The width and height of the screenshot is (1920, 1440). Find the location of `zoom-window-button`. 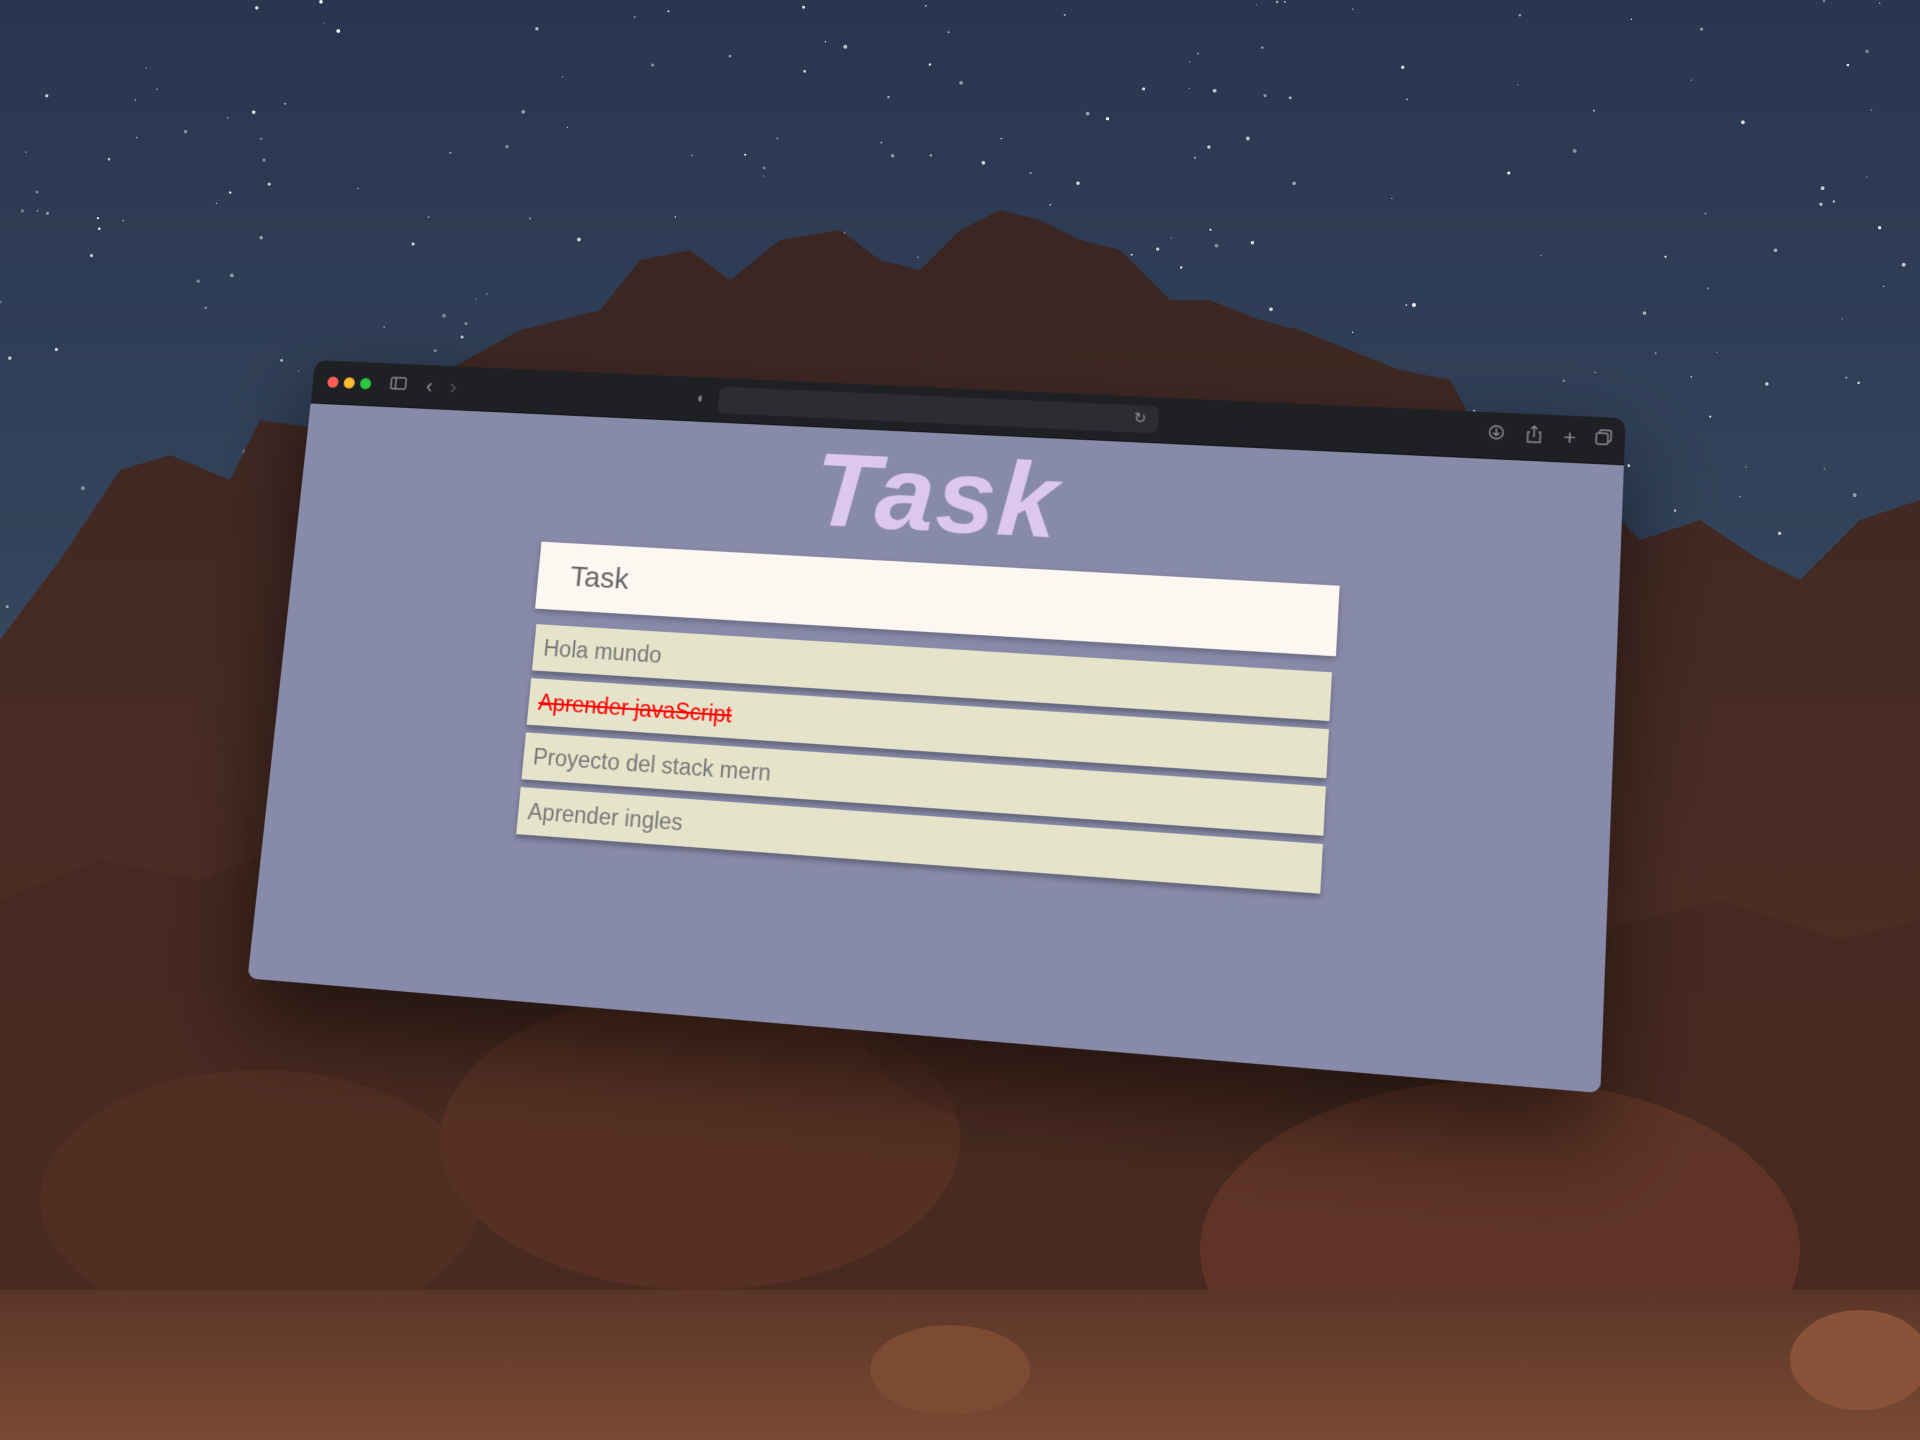

zoom-window-button is located at coordinates (365, 383).